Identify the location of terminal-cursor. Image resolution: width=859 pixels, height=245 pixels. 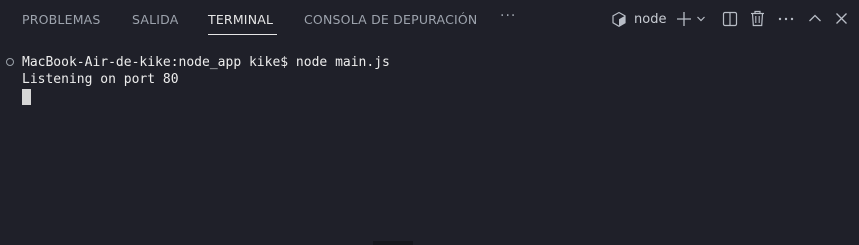
(26, 97).